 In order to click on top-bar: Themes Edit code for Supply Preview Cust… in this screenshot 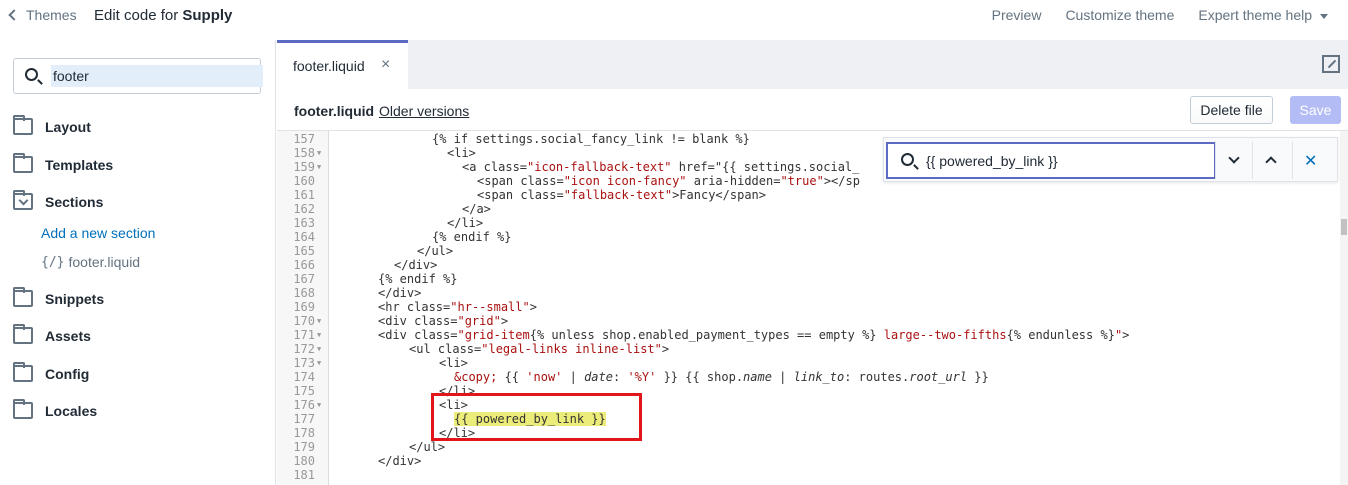, I will do `click(674, 20)`.